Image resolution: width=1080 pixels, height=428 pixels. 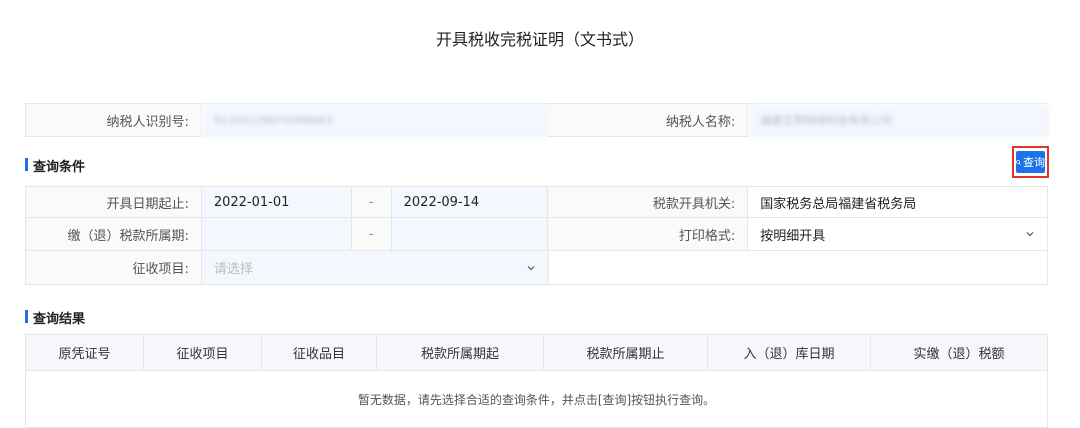 What do you see at coordinates (898, 234) in the screenshot?
I see `print-format-select: 按明细开具` at bounding box center [898, 234].